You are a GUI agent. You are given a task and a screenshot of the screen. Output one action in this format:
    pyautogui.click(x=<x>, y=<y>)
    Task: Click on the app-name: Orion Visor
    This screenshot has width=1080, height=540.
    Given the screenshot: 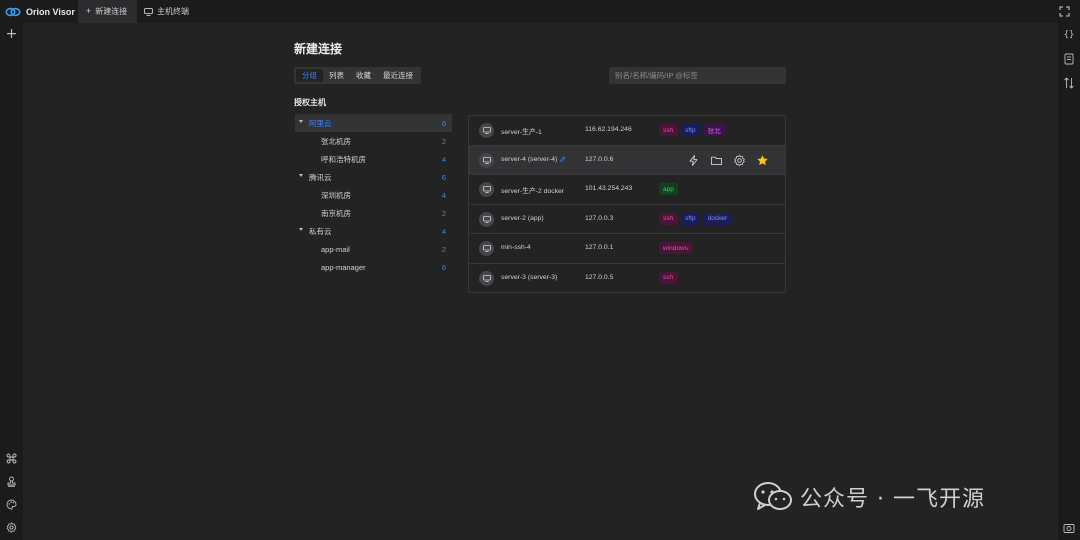 What is the action you would take?
    pyautogui.click(x=50, y=12)
    